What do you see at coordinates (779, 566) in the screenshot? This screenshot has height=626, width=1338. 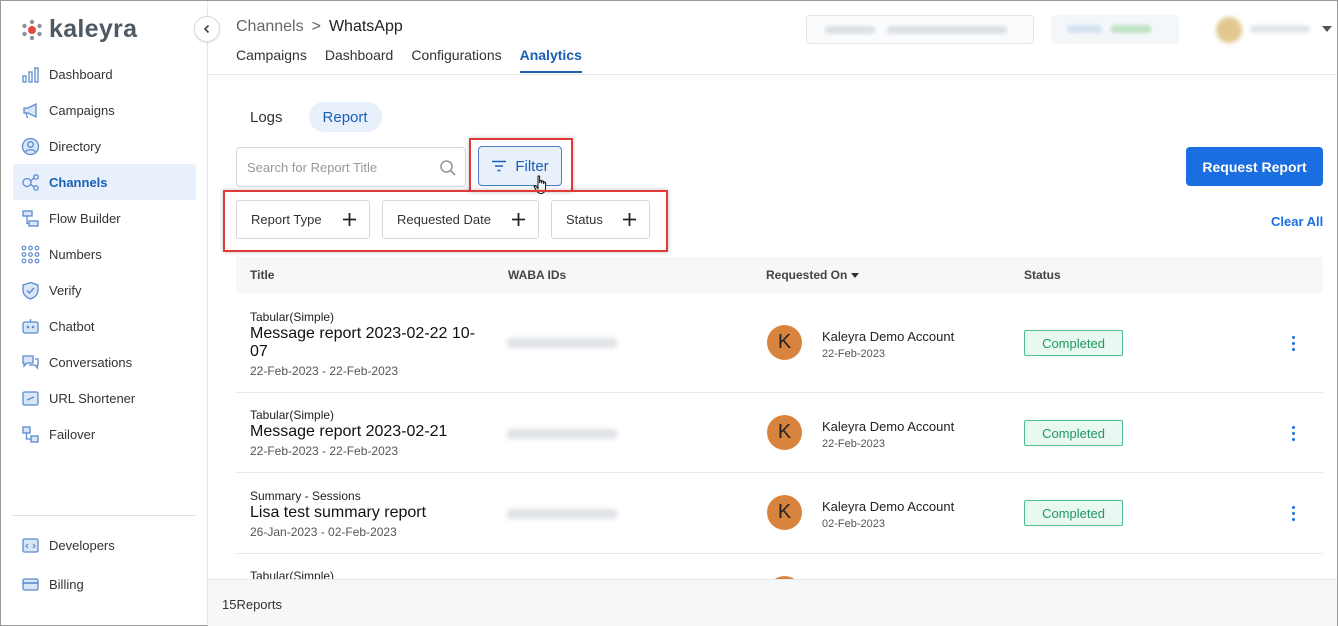 I see `table-row: Tabular(Simple)` at bounding box center [779, 566].